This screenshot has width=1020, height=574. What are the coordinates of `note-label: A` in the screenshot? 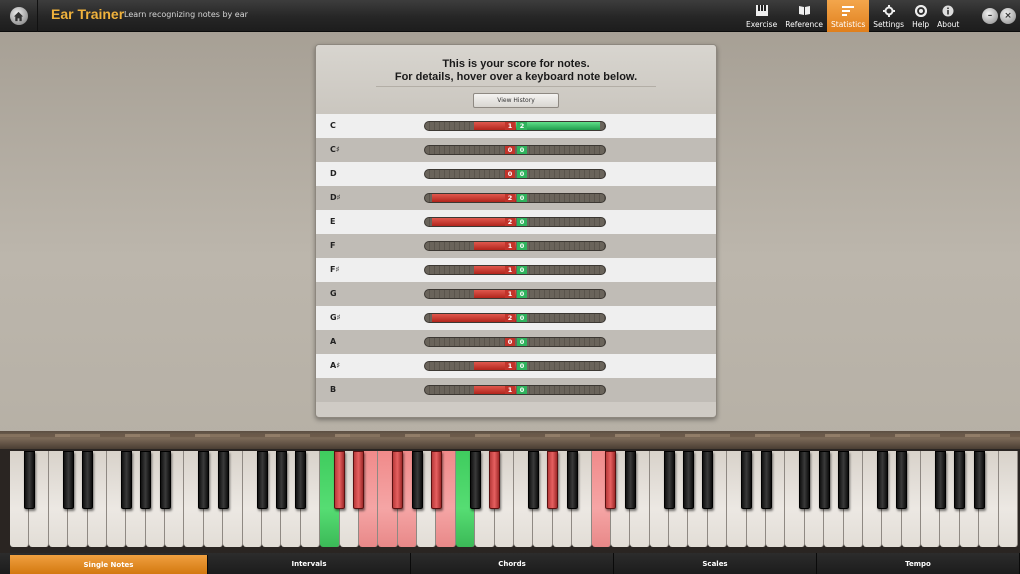 It's located at (333, 341).